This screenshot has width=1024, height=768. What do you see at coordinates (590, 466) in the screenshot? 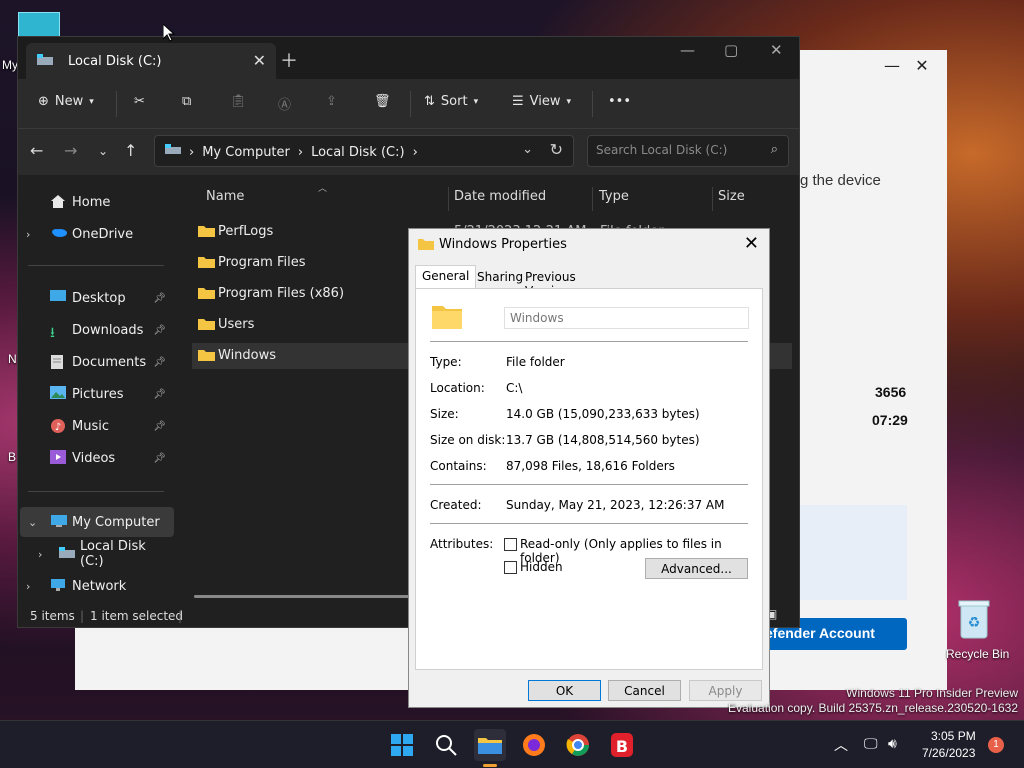
I see `contains-value: 87,098 Files, 18,616 Folders` at bounding box center [590, 466].